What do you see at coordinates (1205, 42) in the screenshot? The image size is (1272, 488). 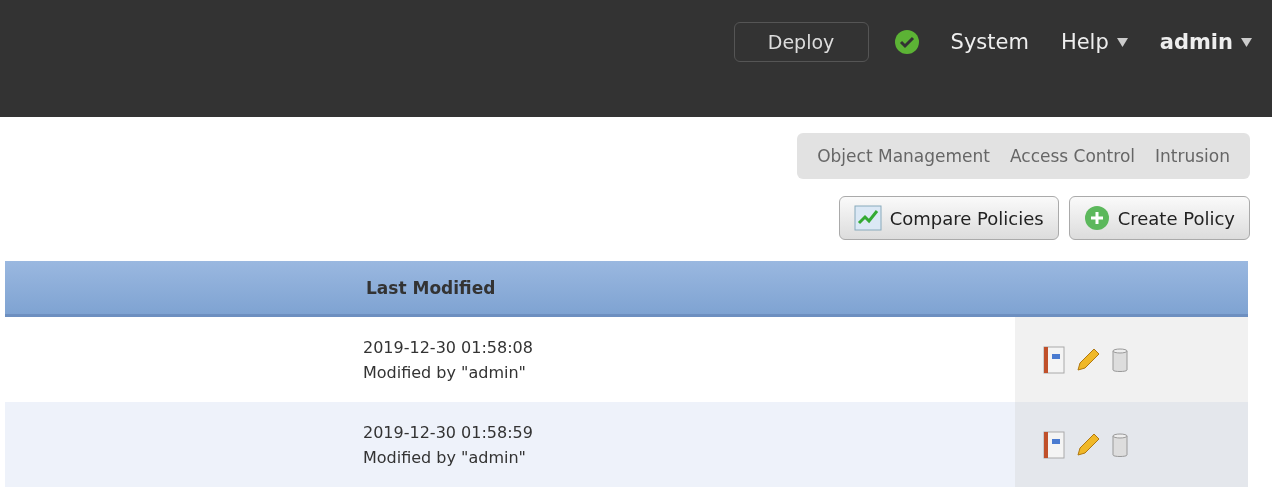 I see `user-menu: admin` at bounding box center [1205, 42].